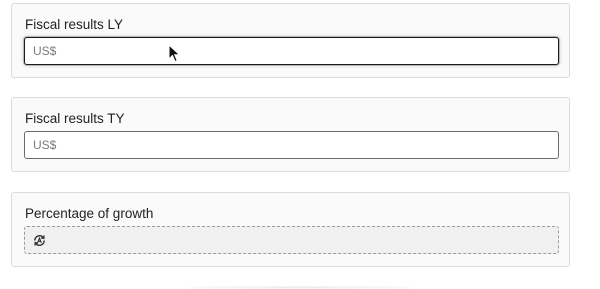  What do you see at coordinates (75, 118) in the screenshot?
I see `field-label: Fiscal results TY` at bounding box center [75, 118].